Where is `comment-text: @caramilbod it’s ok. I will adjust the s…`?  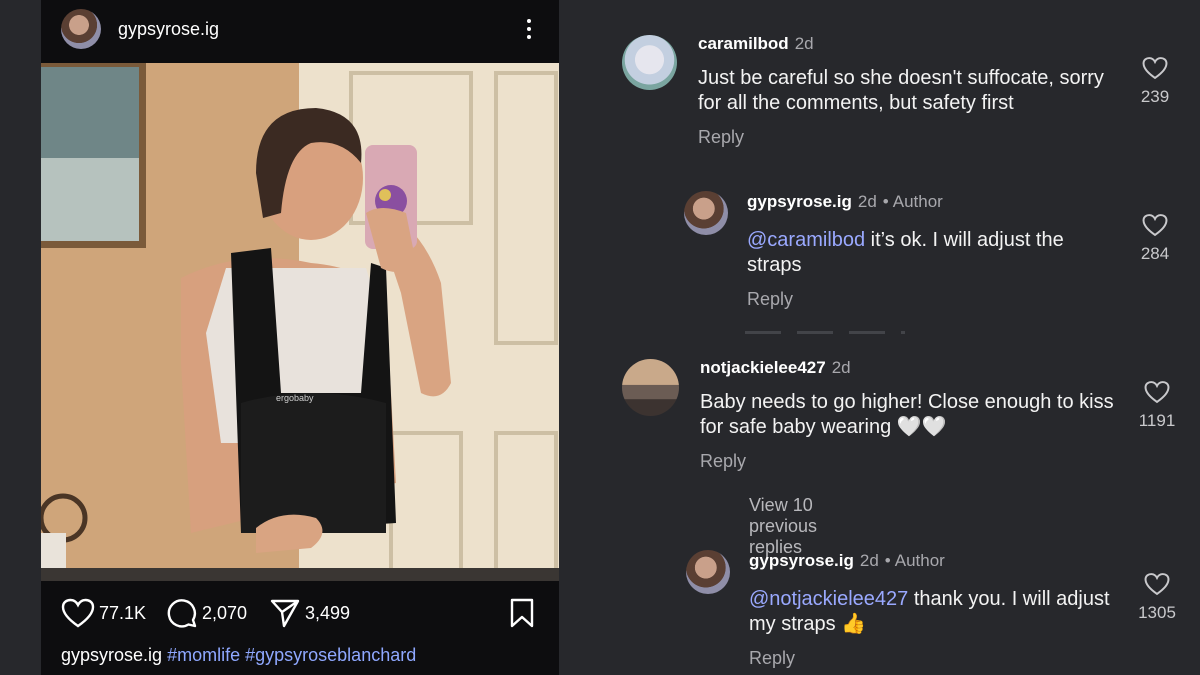
comment-text: @caramilbod it’s ok. I will adjust the s… is located at coordinates (905, 252).